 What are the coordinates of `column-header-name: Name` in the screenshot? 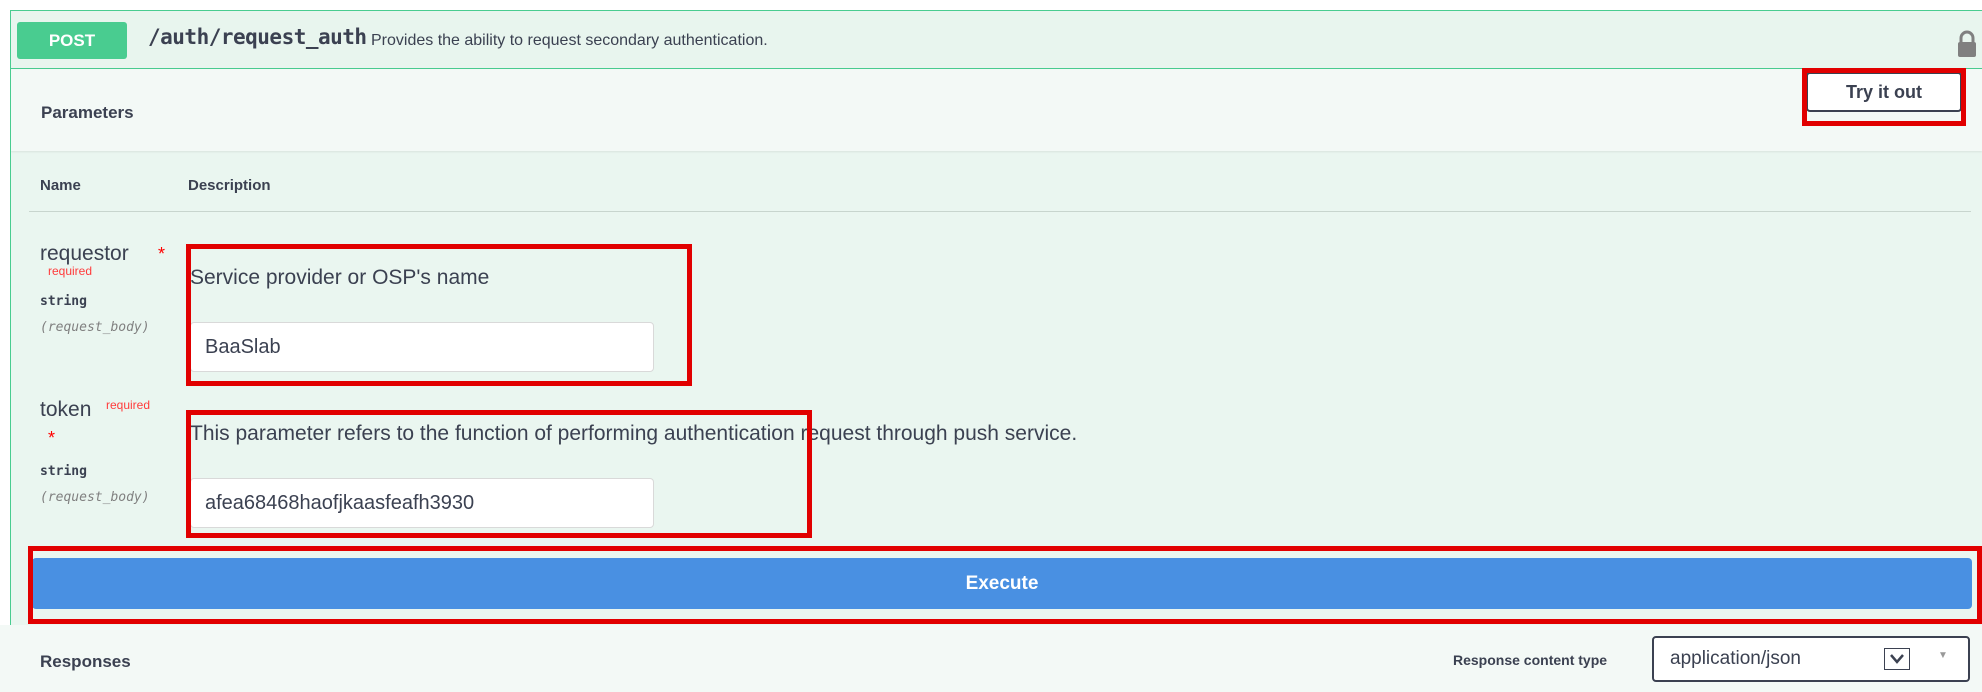 It's located at (60, 185).